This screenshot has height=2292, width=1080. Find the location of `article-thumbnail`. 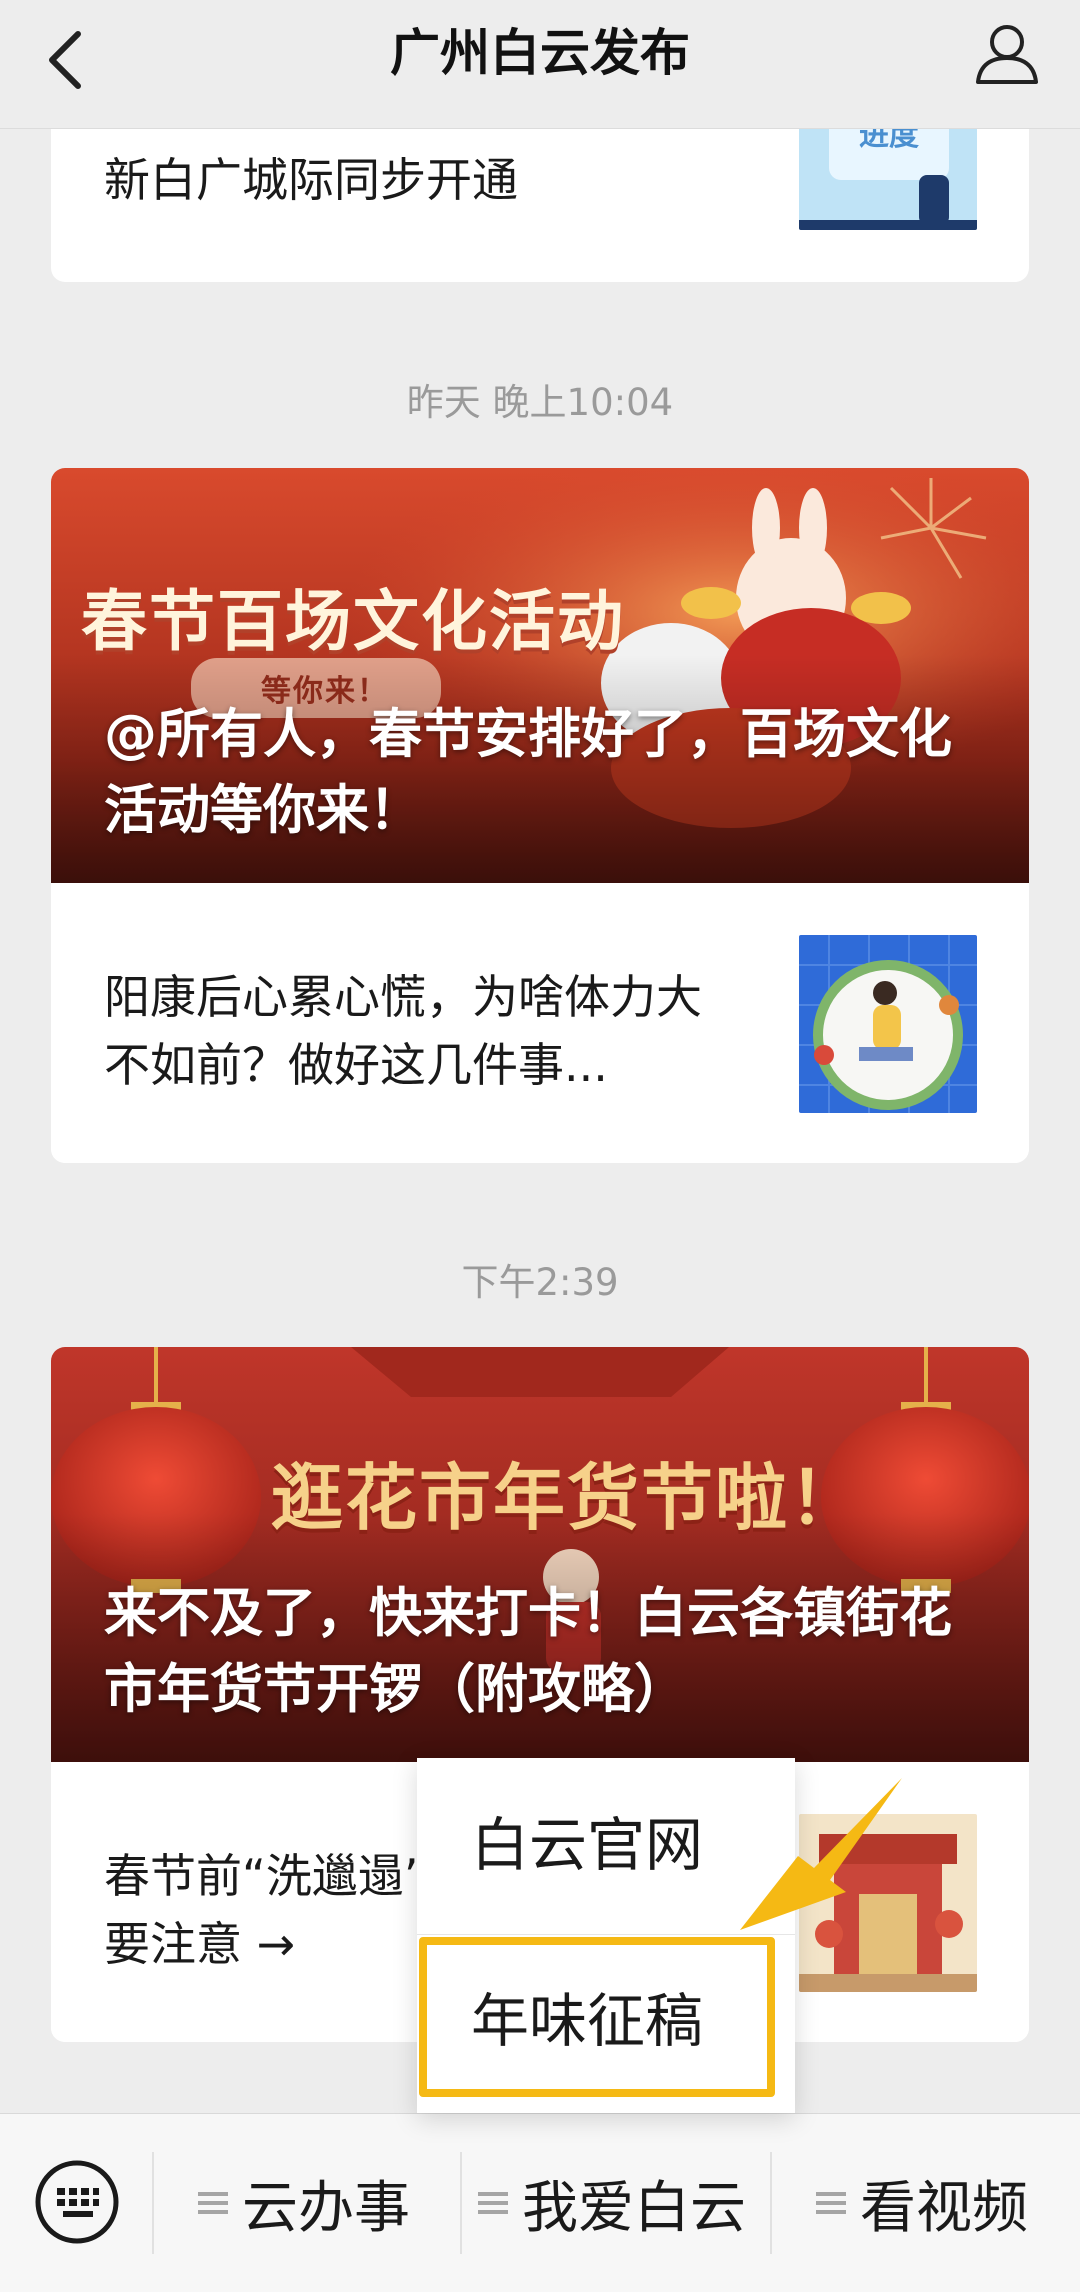

article-thumbnail is located at coordinates (888, 1024).